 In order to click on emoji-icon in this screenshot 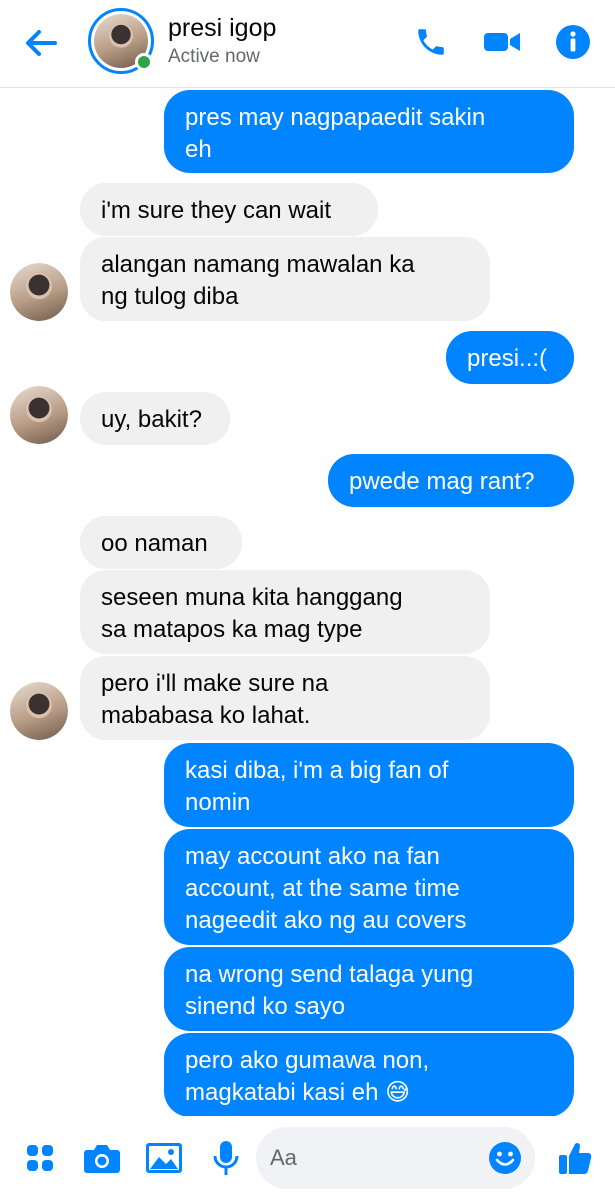, I will do `click(505, 1158)`.